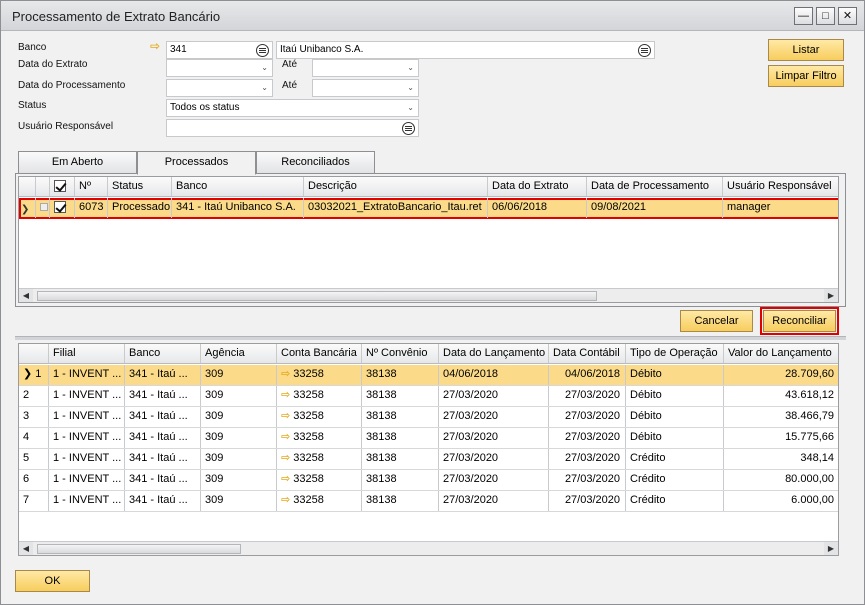  I want to click on row-number: 2, so click(34, 396).